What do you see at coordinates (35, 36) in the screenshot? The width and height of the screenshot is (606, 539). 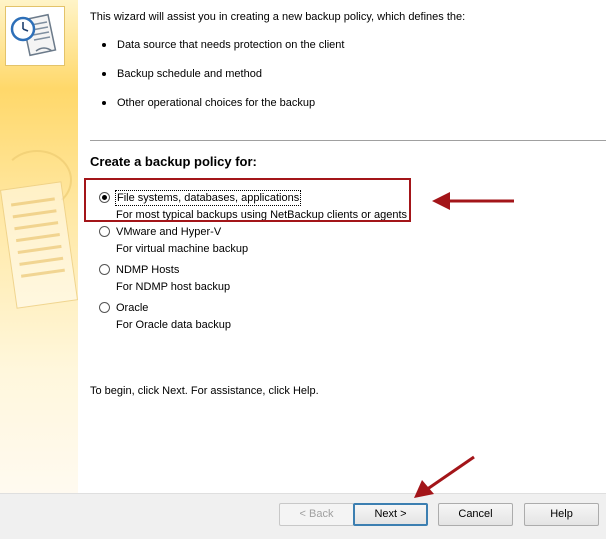 I see `policy-document-clock-icon` at bounding box center [35, 36].